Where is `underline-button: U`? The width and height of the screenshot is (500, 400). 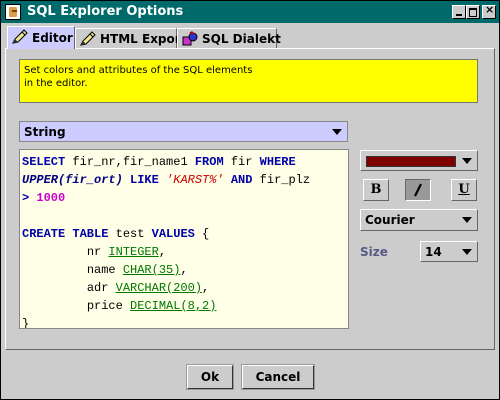
underline-button: U is located at coordinates (464, 190).